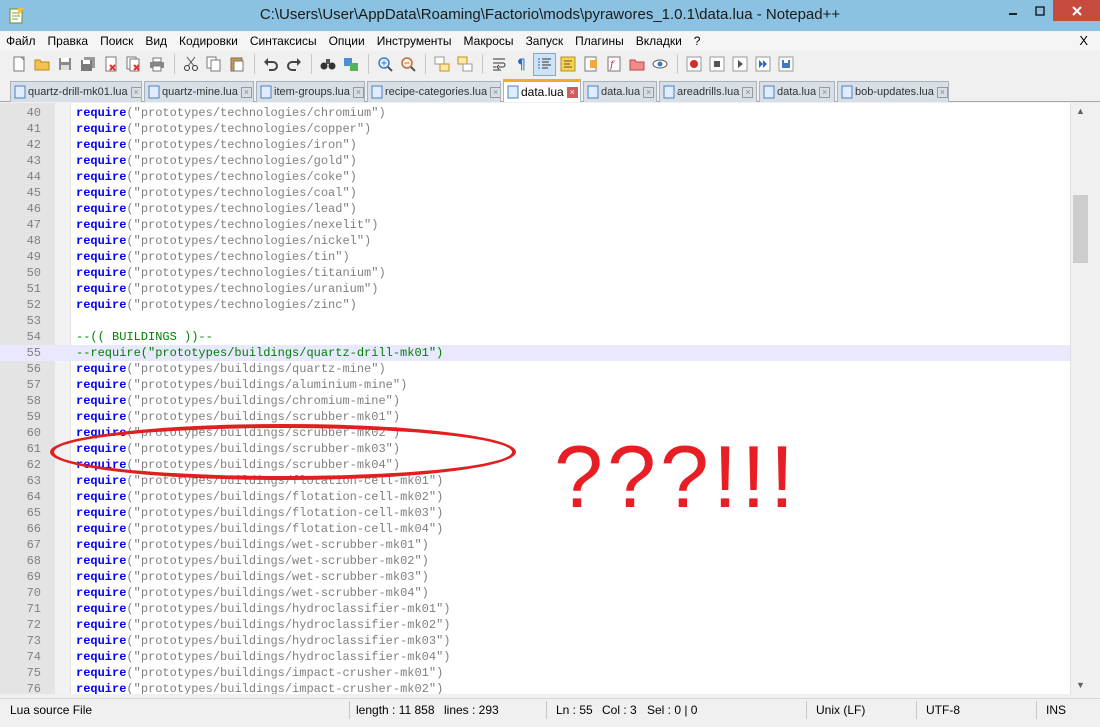 This screenshot has width=1100, height=727. I want to click on menu-settings: Опции, so click(347, 41).